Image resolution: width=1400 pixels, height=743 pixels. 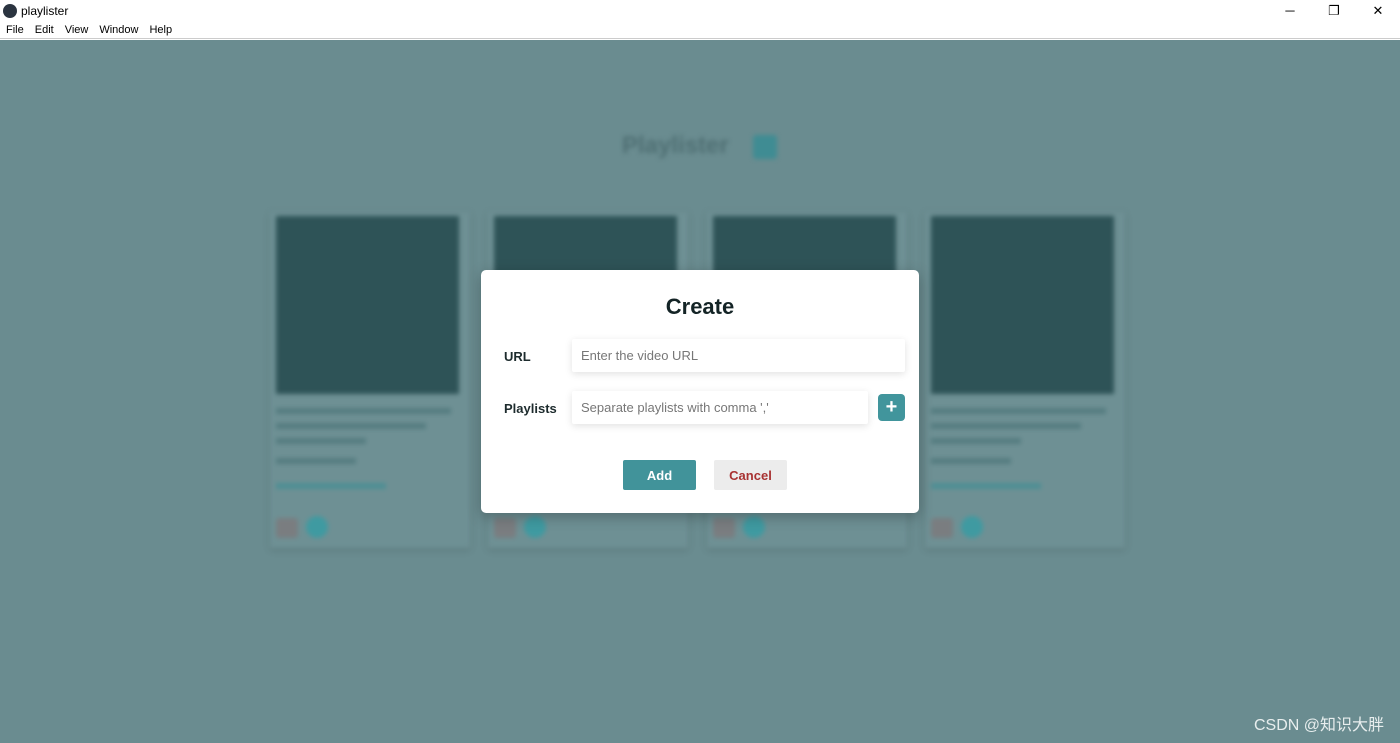 What do you see at coordinates (530, 408) in the screenshot?
I see `playlists-label: Playlists` at bounding box center [530, 408].